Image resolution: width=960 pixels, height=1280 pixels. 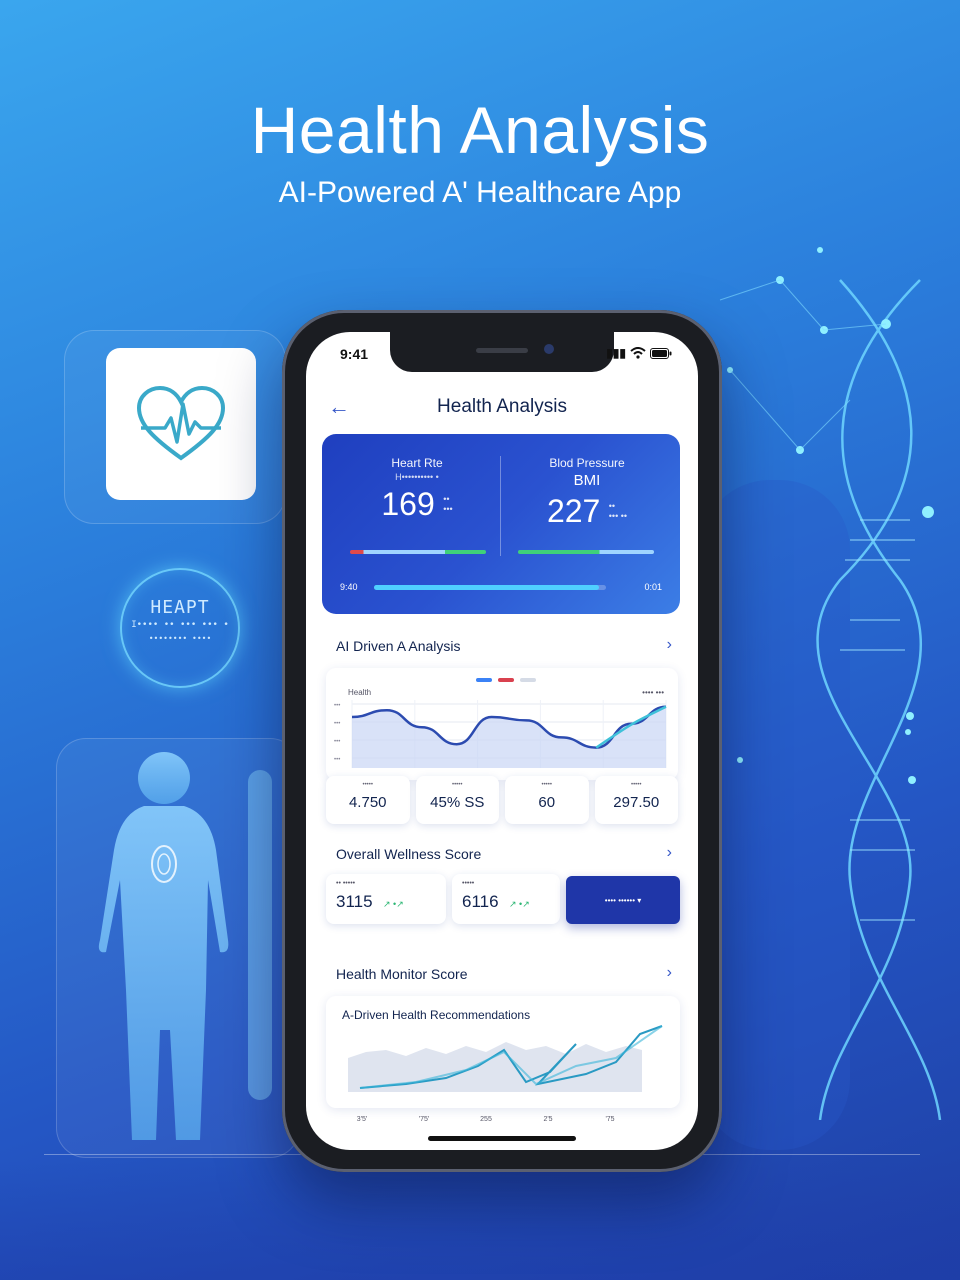 I want to click on progress-left-label: 9:40, so click(x=349, y=587).